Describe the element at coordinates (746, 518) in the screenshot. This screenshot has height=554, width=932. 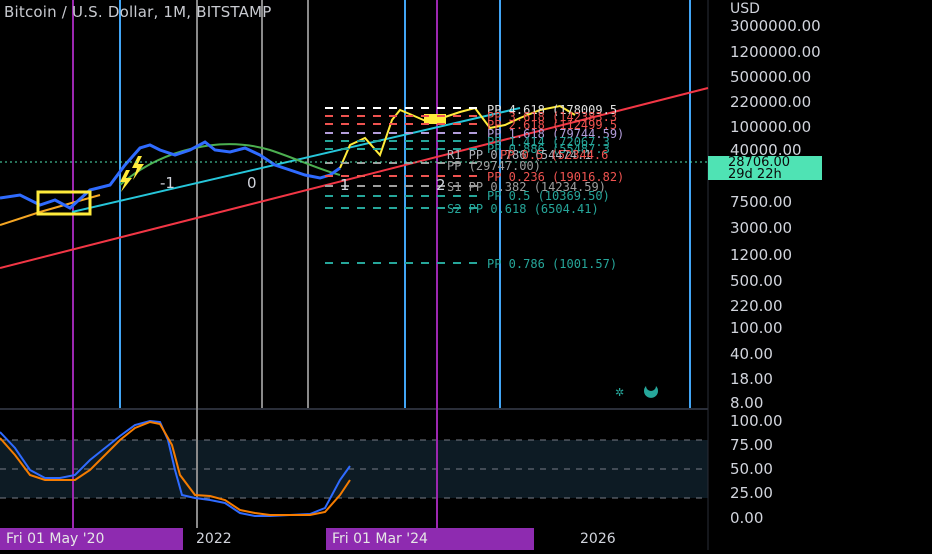
I see `oscillator-axis-tick: 0.00` at that location.